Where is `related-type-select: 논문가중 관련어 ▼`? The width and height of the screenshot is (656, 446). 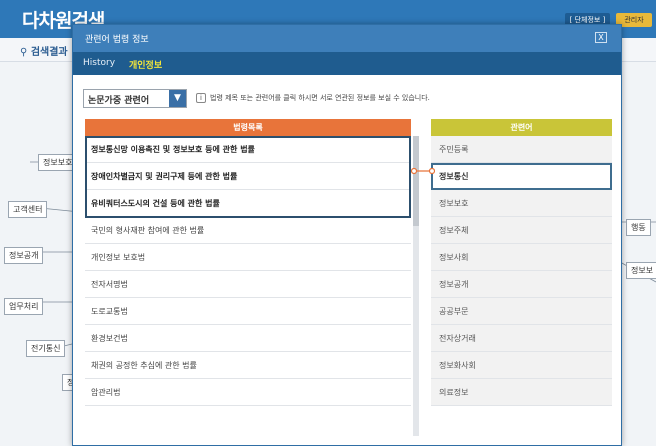
related-type-select: 논문가중 관련어 ▼ is located at coordinates (135, 98).